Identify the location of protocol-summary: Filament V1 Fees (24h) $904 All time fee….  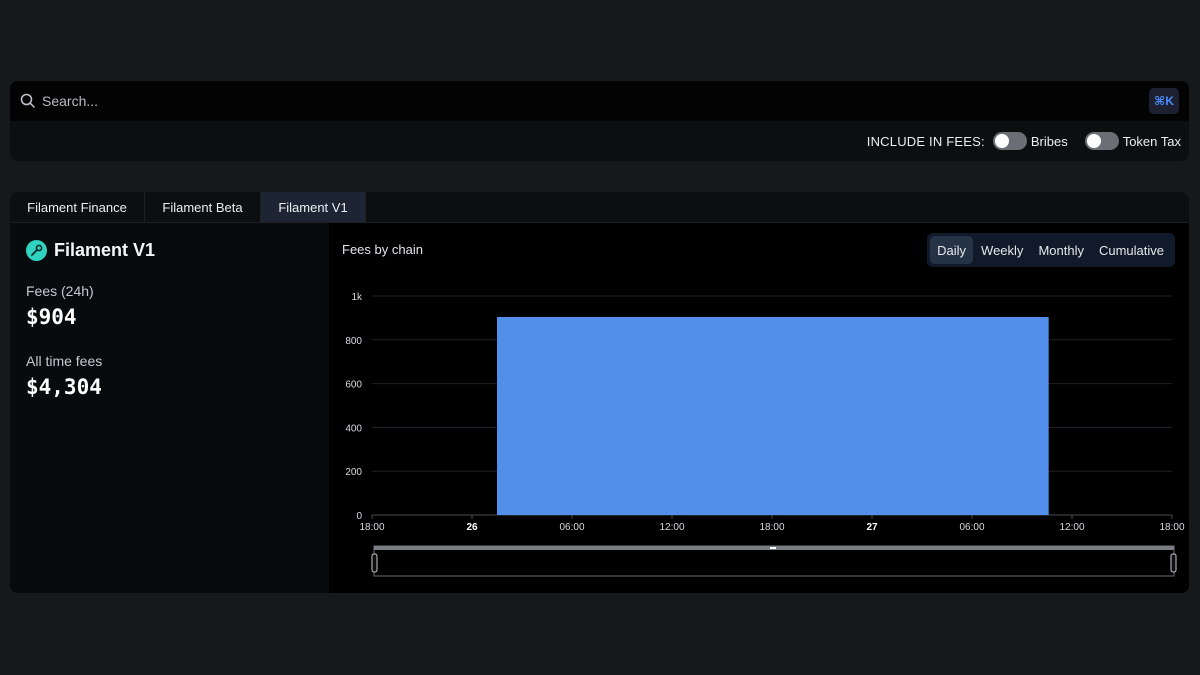
(169, 408).